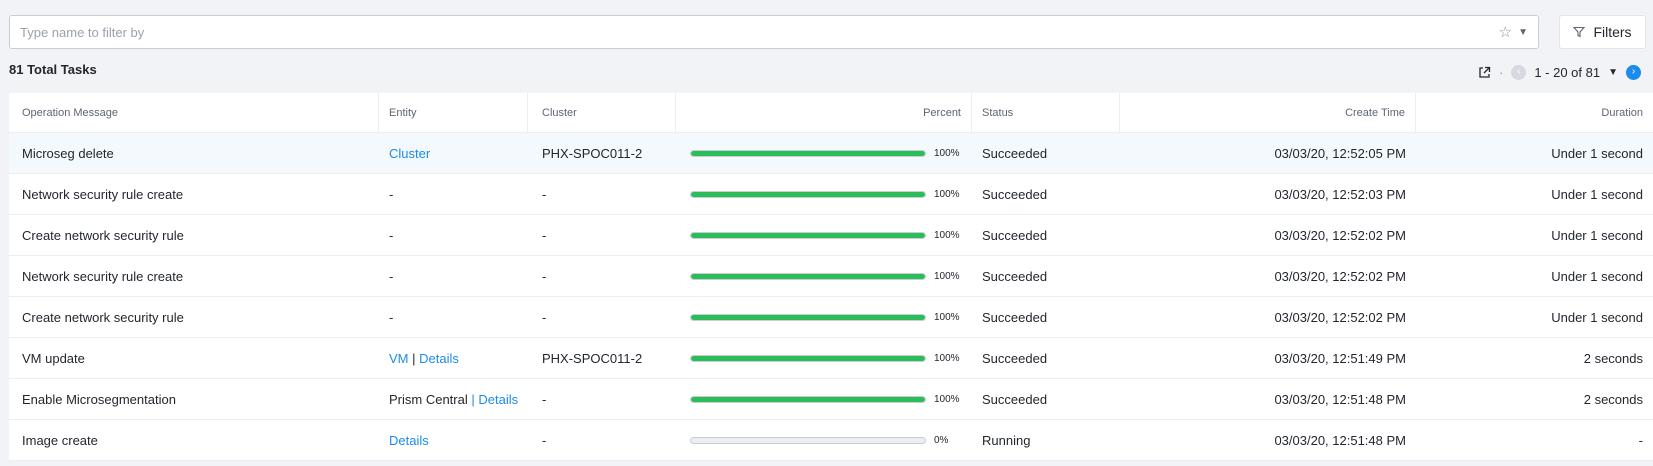 The width and height of the screenshot is (1653, 466). Describe the element at coordinates (399, 358) in the screenshot. I see `entity-link: VM` at that location.